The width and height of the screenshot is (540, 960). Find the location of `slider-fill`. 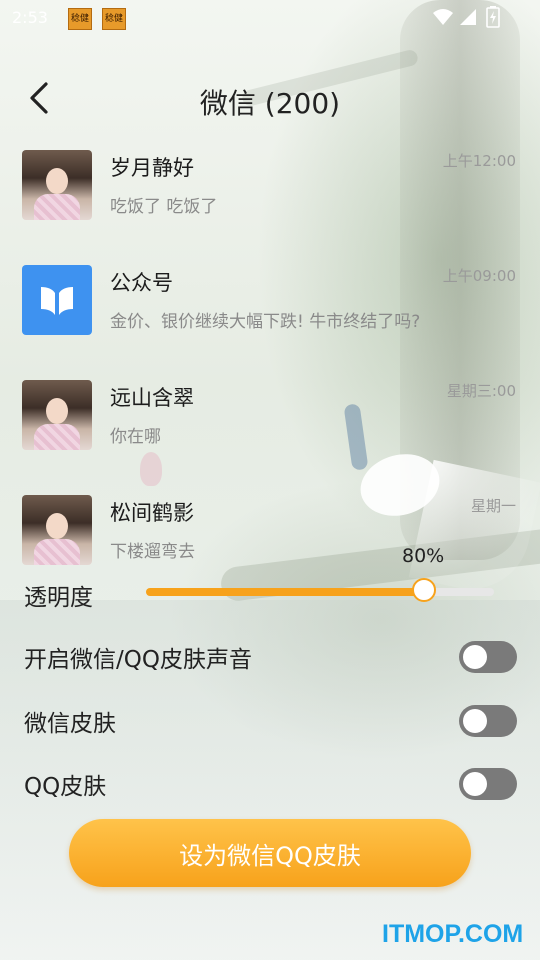

slider-fill is located at coordinates (285, 592).